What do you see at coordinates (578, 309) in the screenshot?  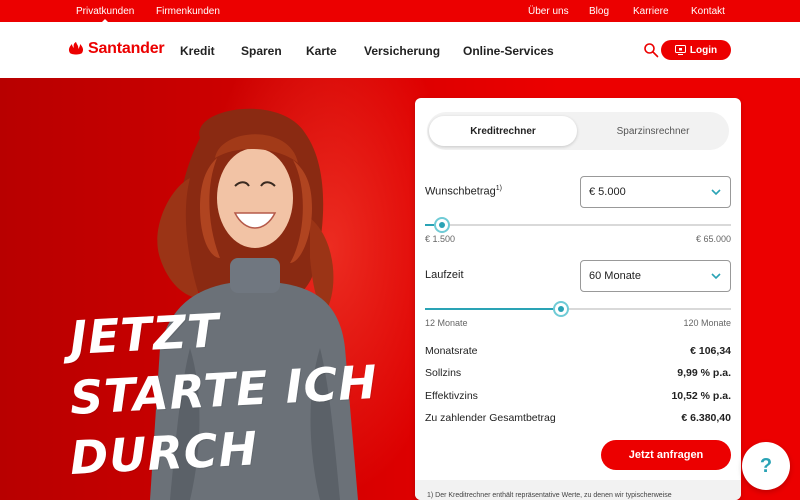 I see `duration-slider` at bounding box center [578, 309].